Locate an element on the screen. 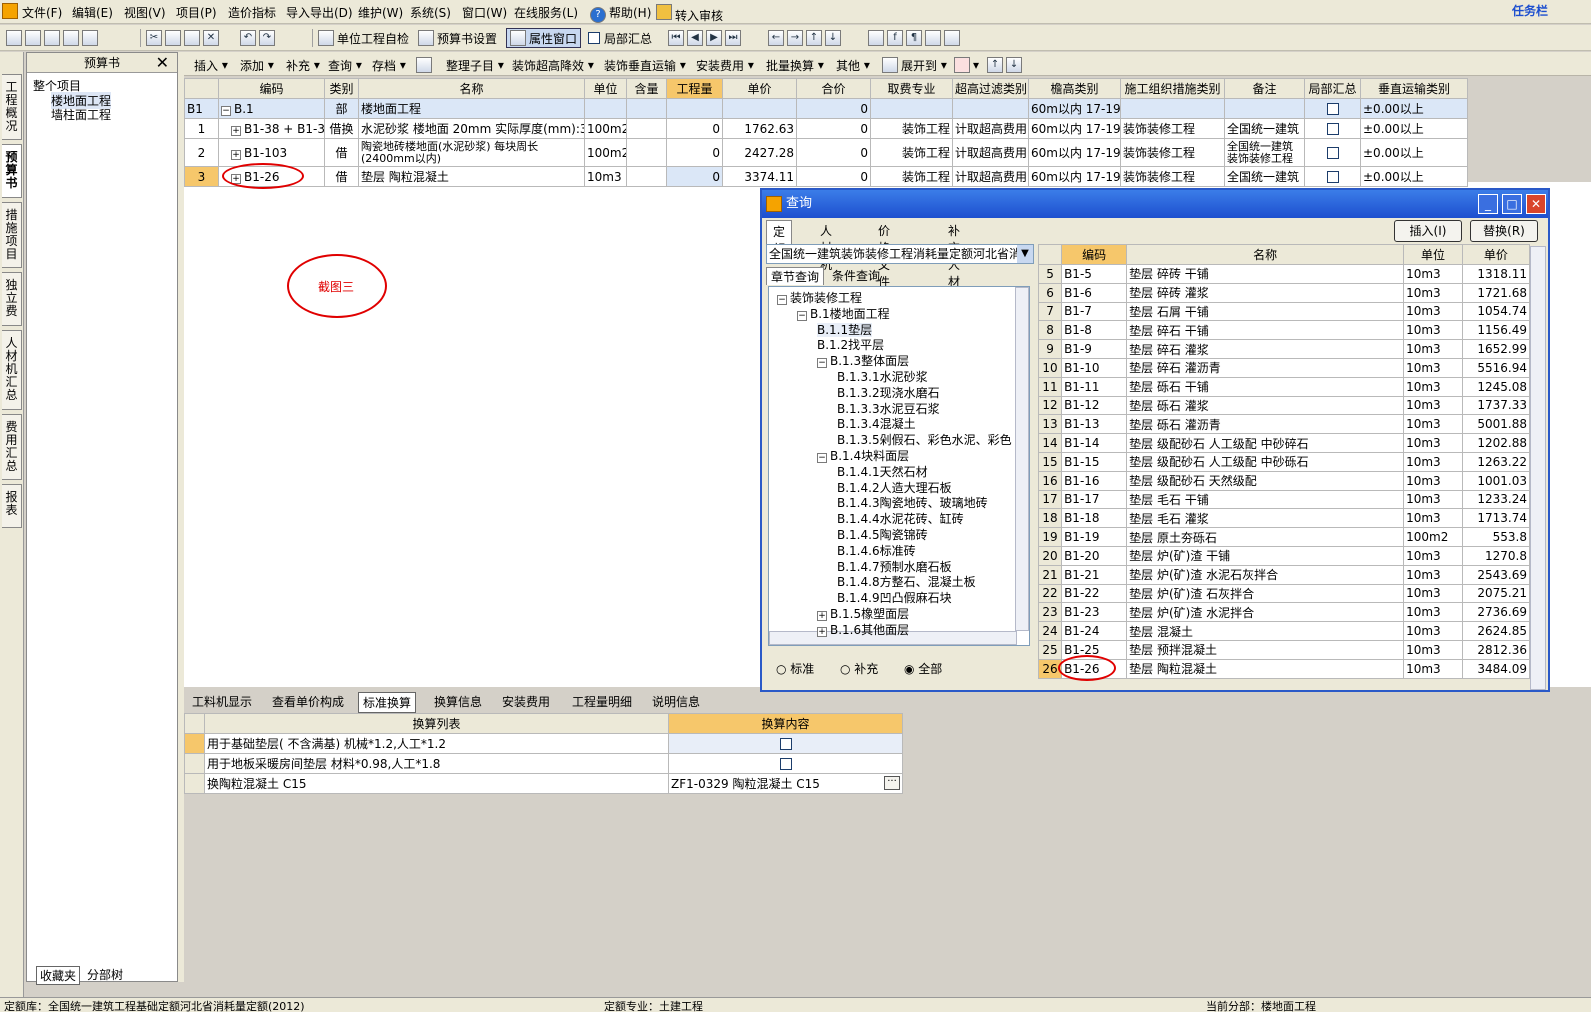 The height and width of the screenshot is (1012, 1591). binoculars-icon is located at coordinates (424, 65).